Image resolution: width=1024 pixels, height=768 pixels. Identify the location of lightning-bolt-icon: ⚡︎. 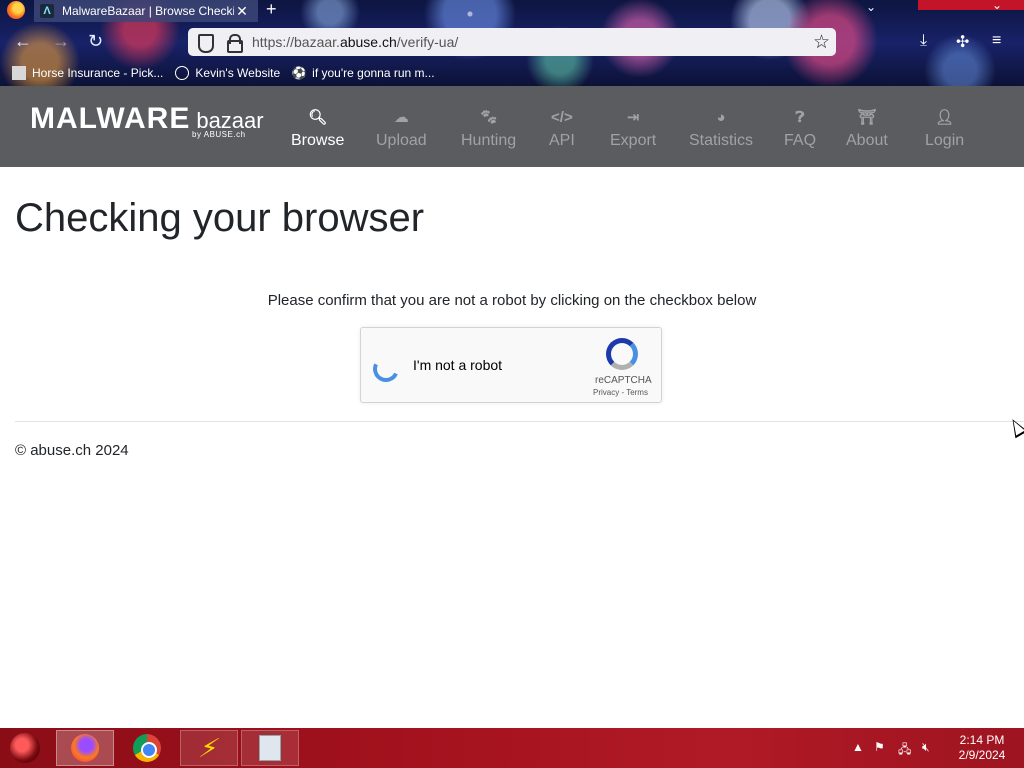
(209, 747).